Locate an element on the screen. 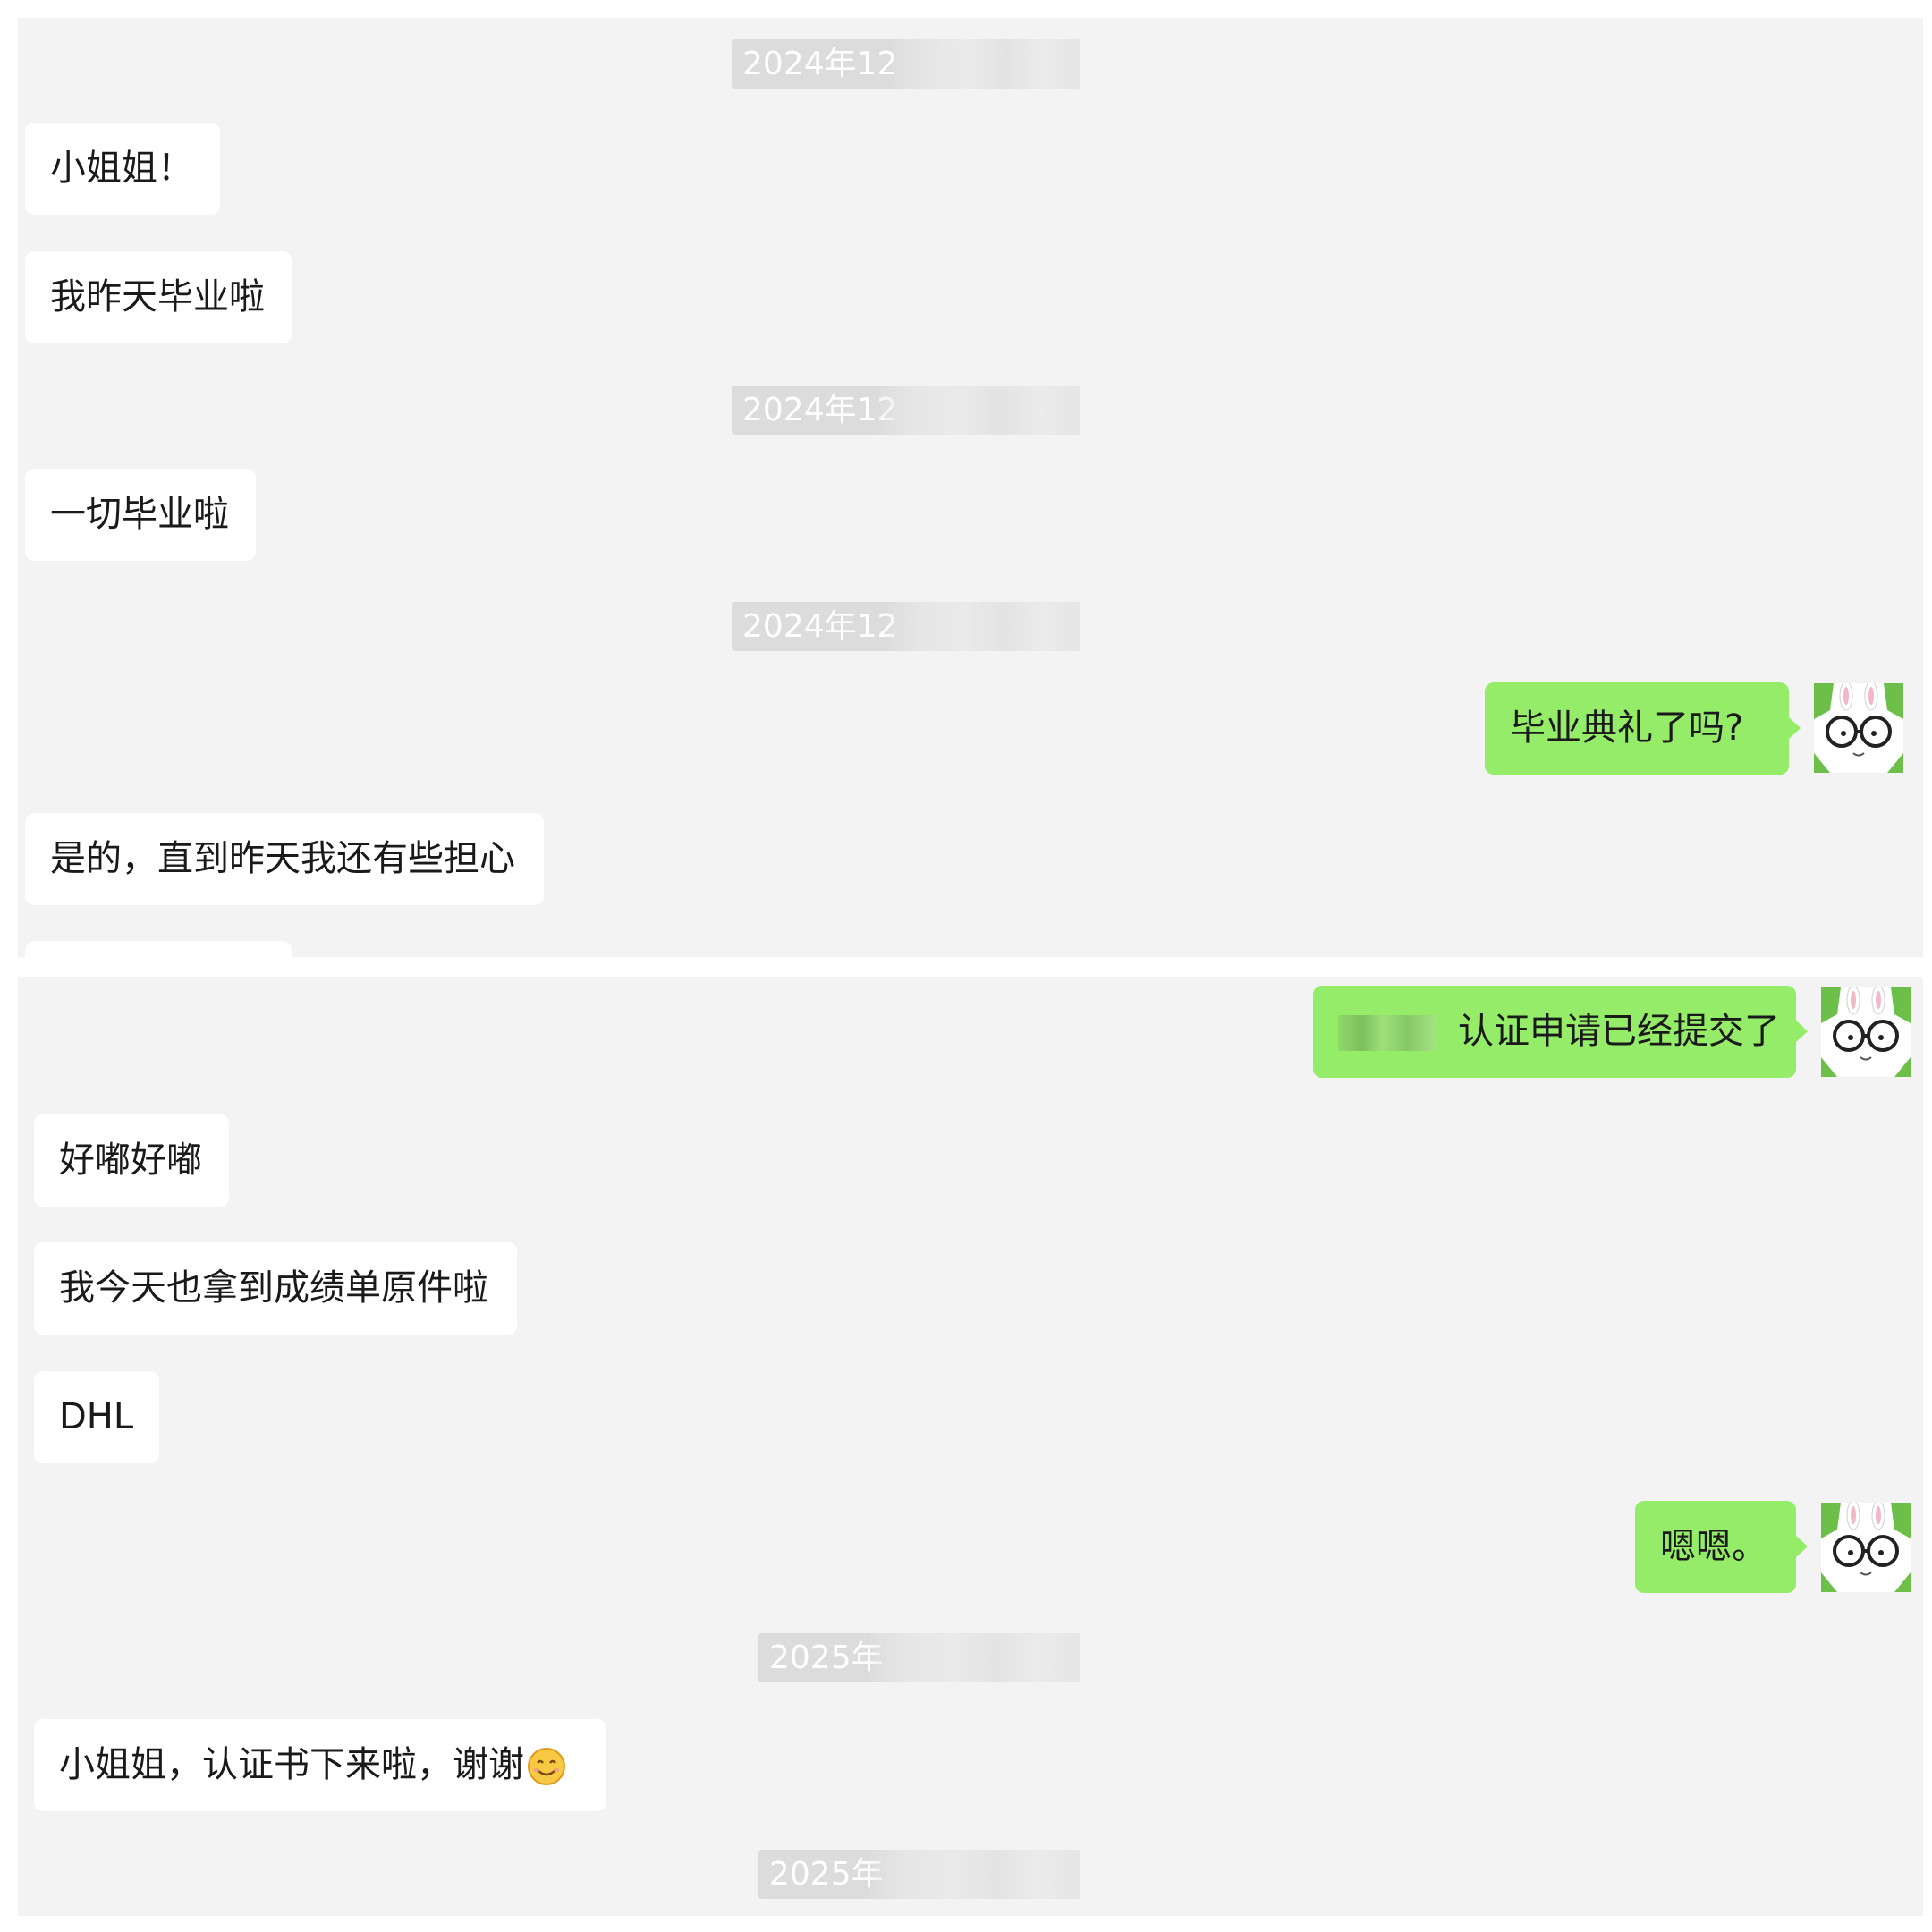 The width and height of the screenshot is (1932, 1932). message-bubble-incoming: 小姐姐！ is located at coordinates (122, 169).